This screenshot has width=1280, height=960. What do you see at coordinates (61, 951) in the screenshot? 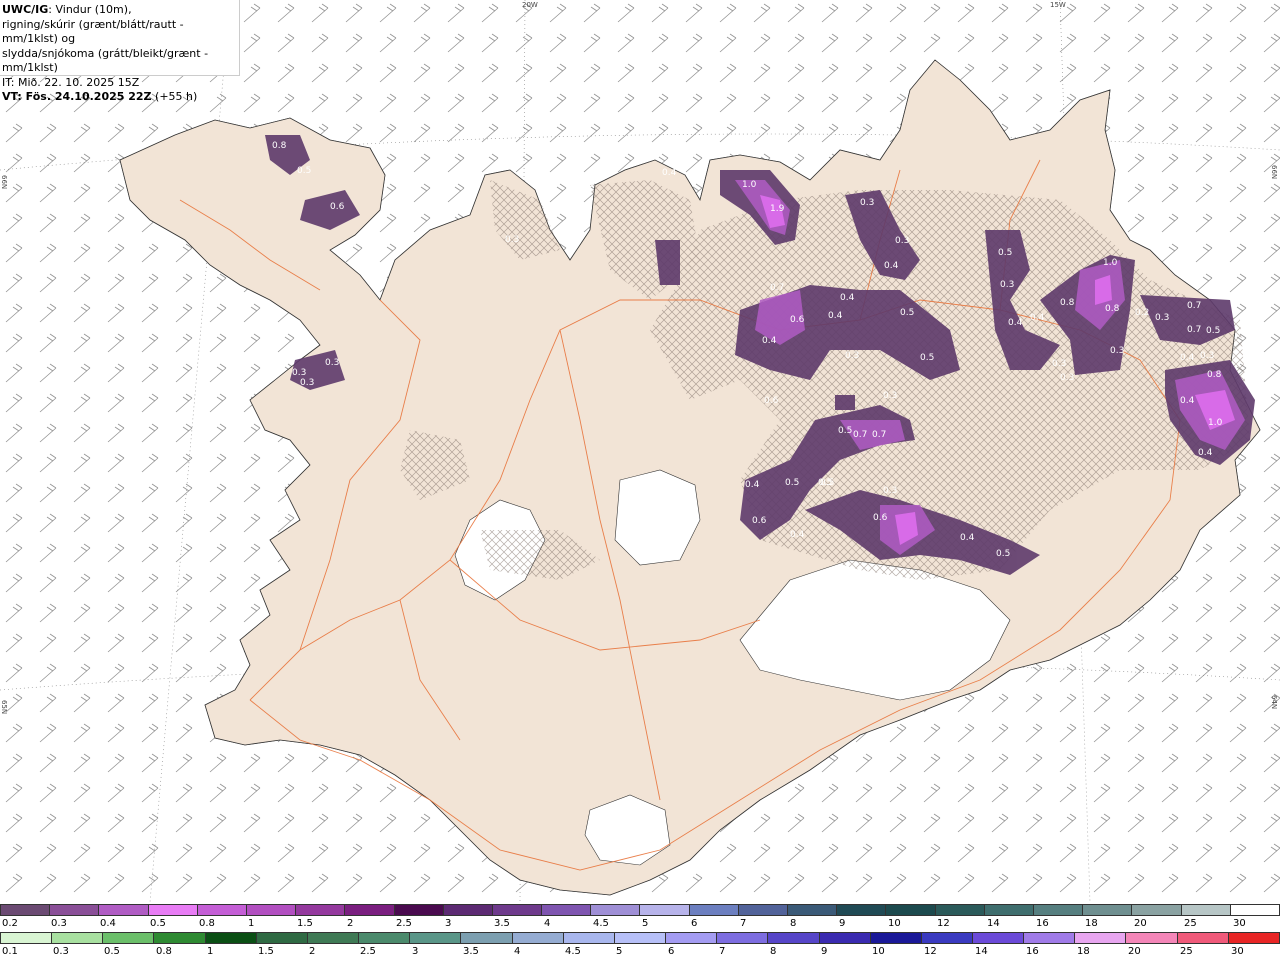
I see `rain-scale-label: 0.3` at bounding box center [61, 951].